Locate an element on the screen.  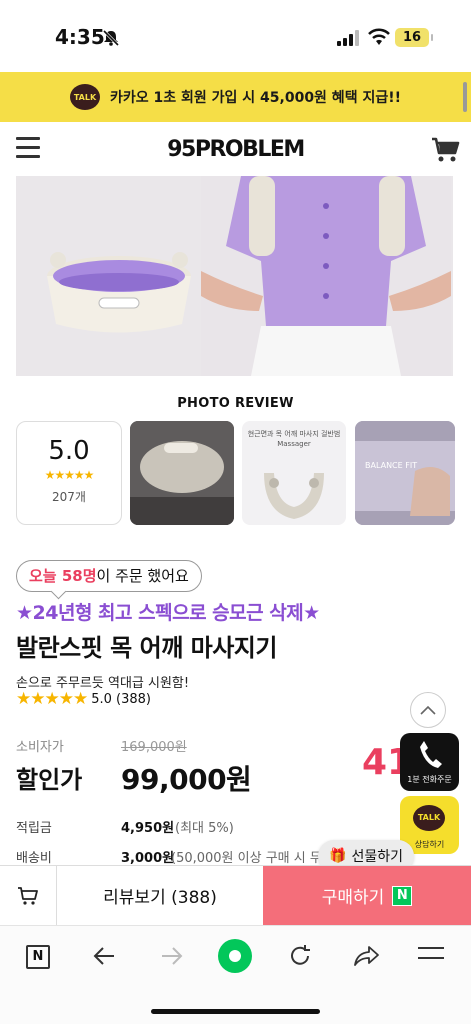
consumer-price-label: 소비자가 is located at coordinates (40, 747).